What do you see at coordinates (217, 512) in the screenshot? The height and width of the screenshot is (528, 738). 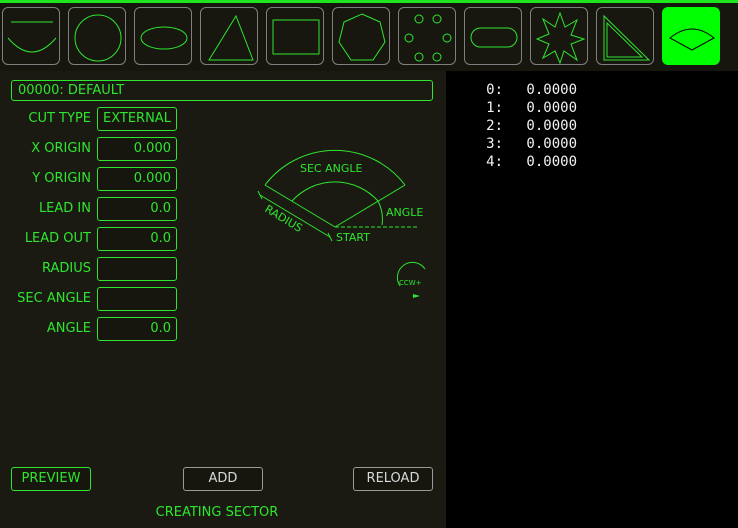 I see `status-text: CREATING SECTOR` at bounding box center [217, 512].